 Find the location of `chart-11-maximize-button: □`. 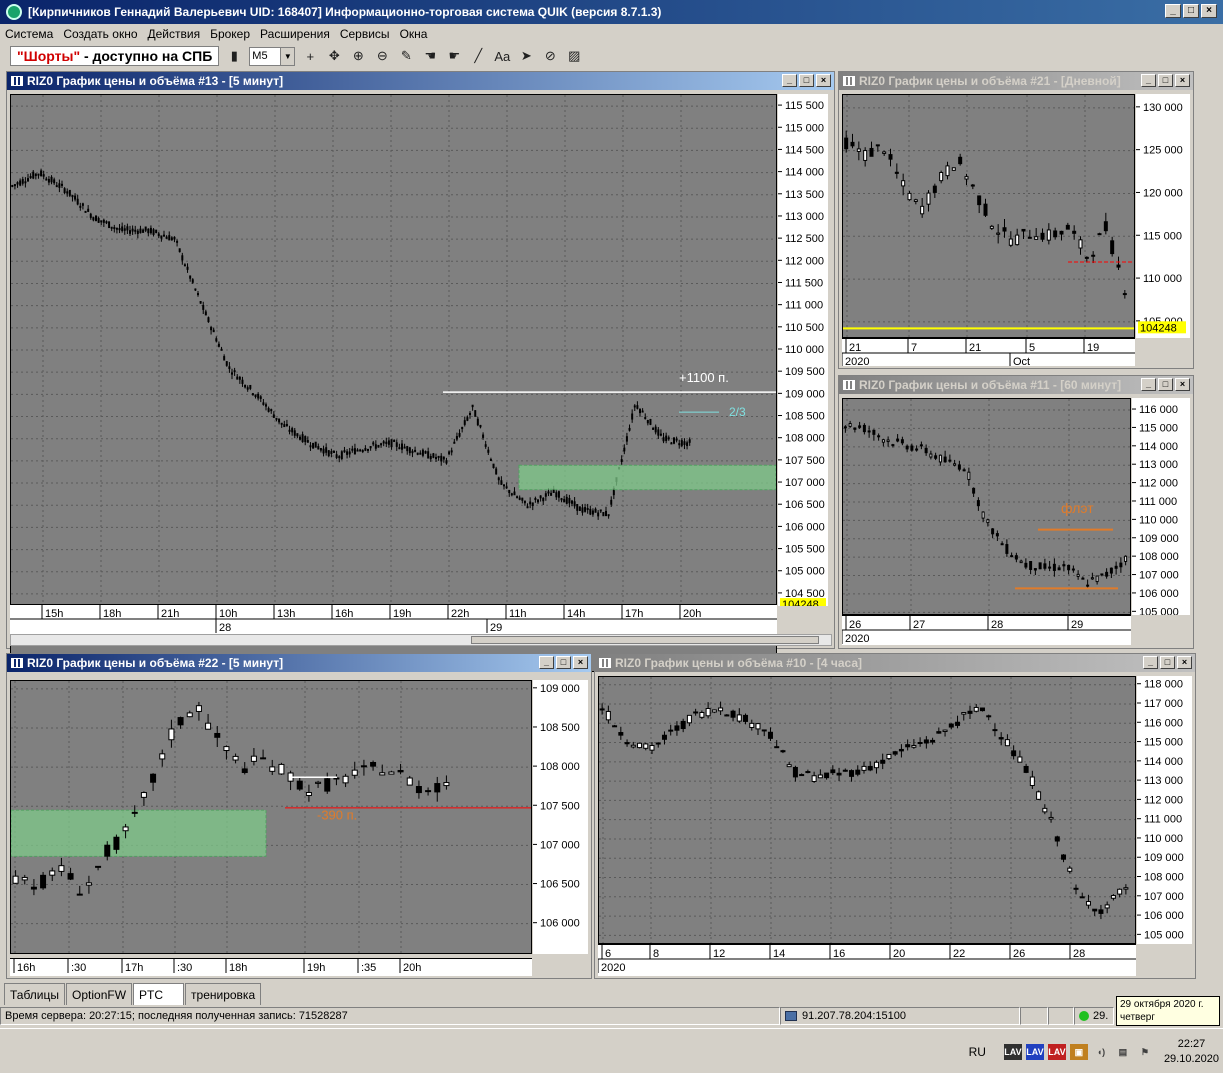

chart-11-maximize-button: □ is located at coordinates (1165, 384).